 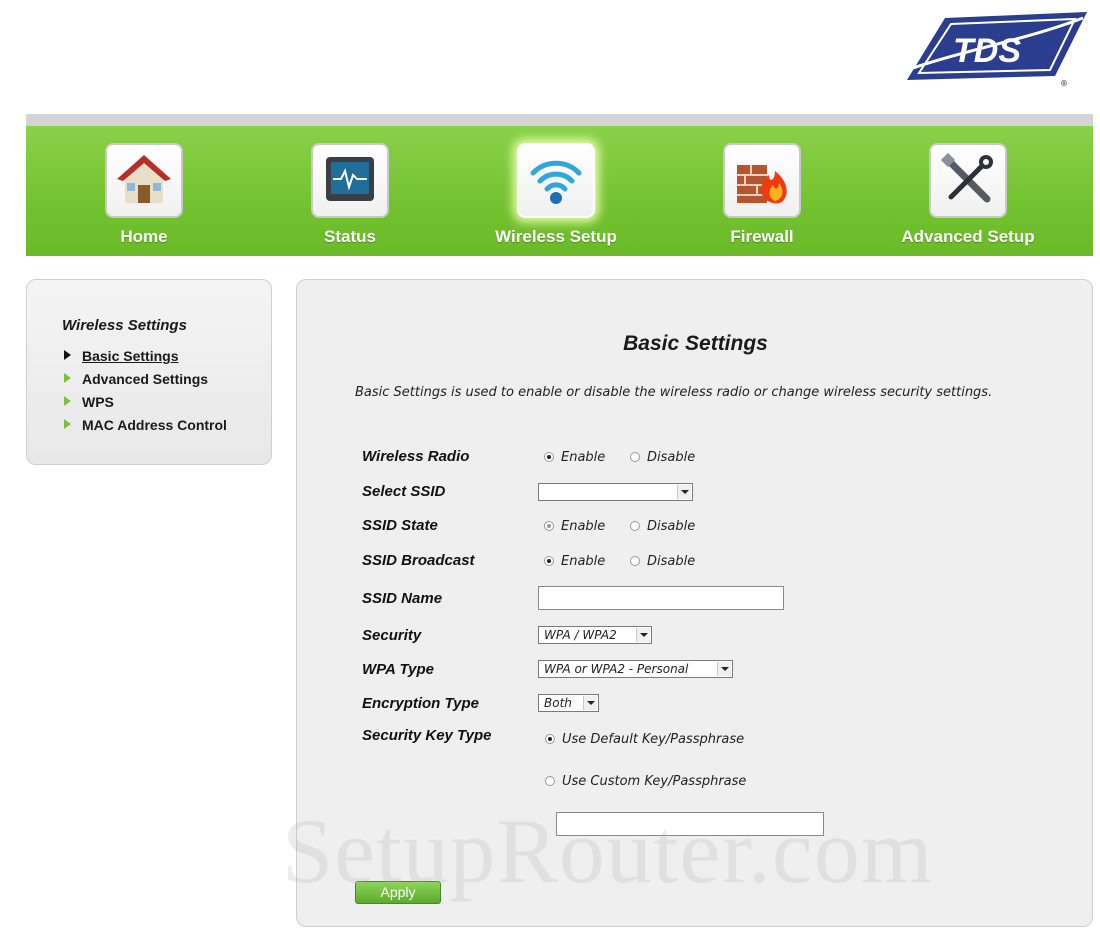 I want to click on security-key-default-option: Use Default Key/Passphrase, so click(x=644, y=739).